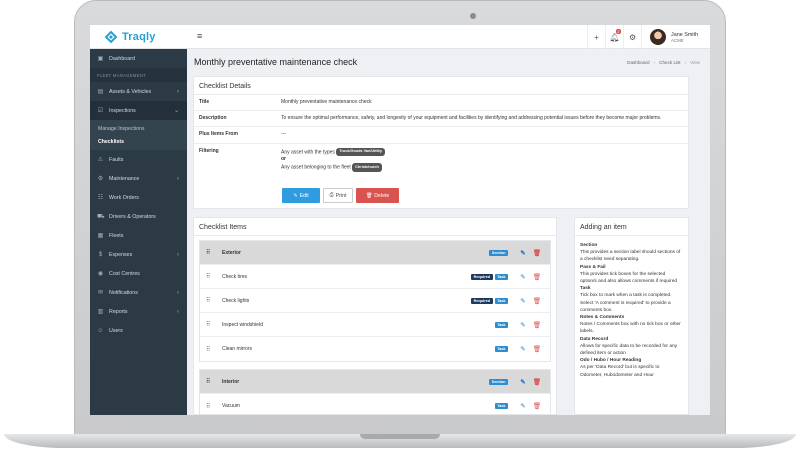  Describe the element at coordinates (236, 300) in the screenshot. I see `item-name: Check lights` at that location.